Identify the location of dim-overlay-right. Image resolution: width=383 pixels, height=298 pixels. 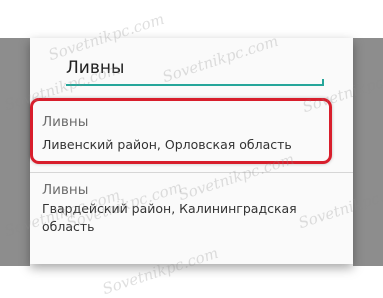
(368, 152).